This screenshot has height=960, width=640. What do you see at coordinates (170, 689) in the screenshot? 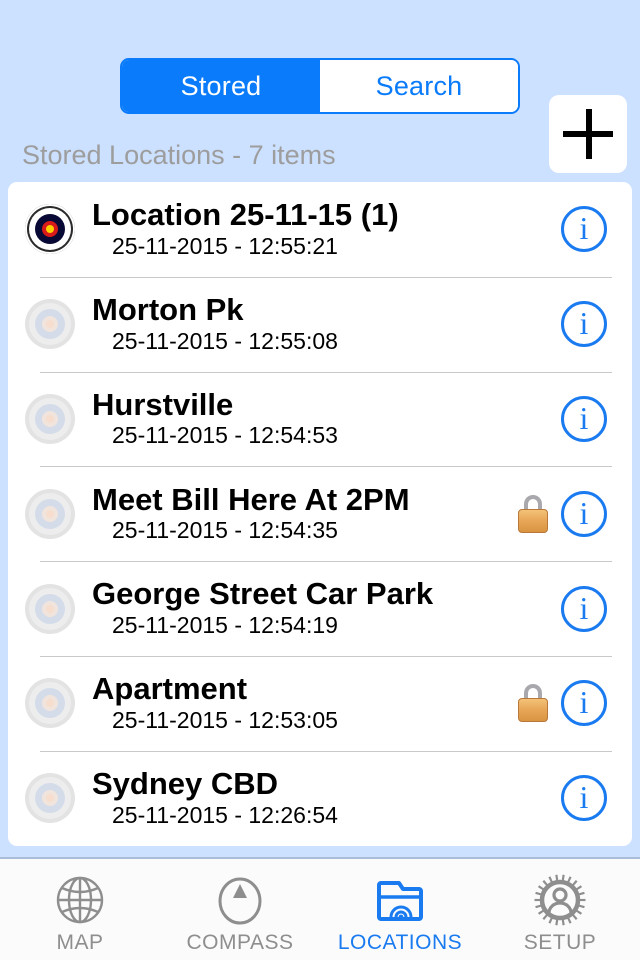
I see `list-item-title: Apartment` at bounding box center [170, 689].